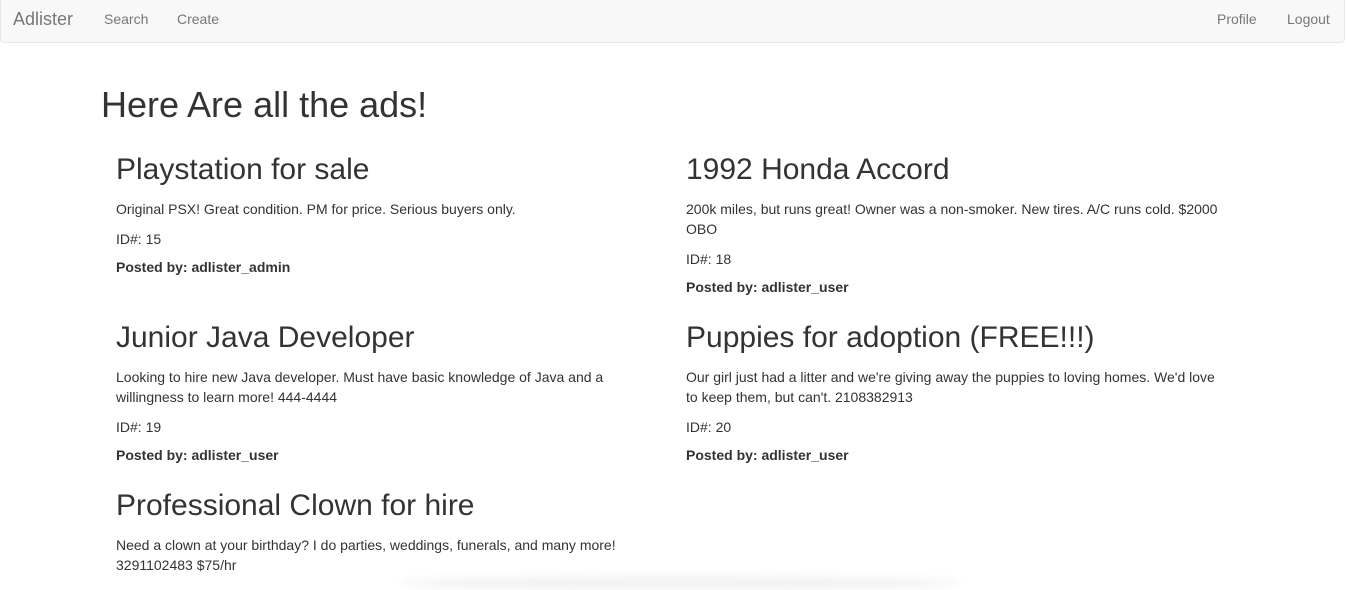 The height and width of the screenshot is (590, 1346). Describe the element at coordinates (672, 21) in the screenshot. I see `top-navbar: Adlister Search Create Profile Logout` at that location.